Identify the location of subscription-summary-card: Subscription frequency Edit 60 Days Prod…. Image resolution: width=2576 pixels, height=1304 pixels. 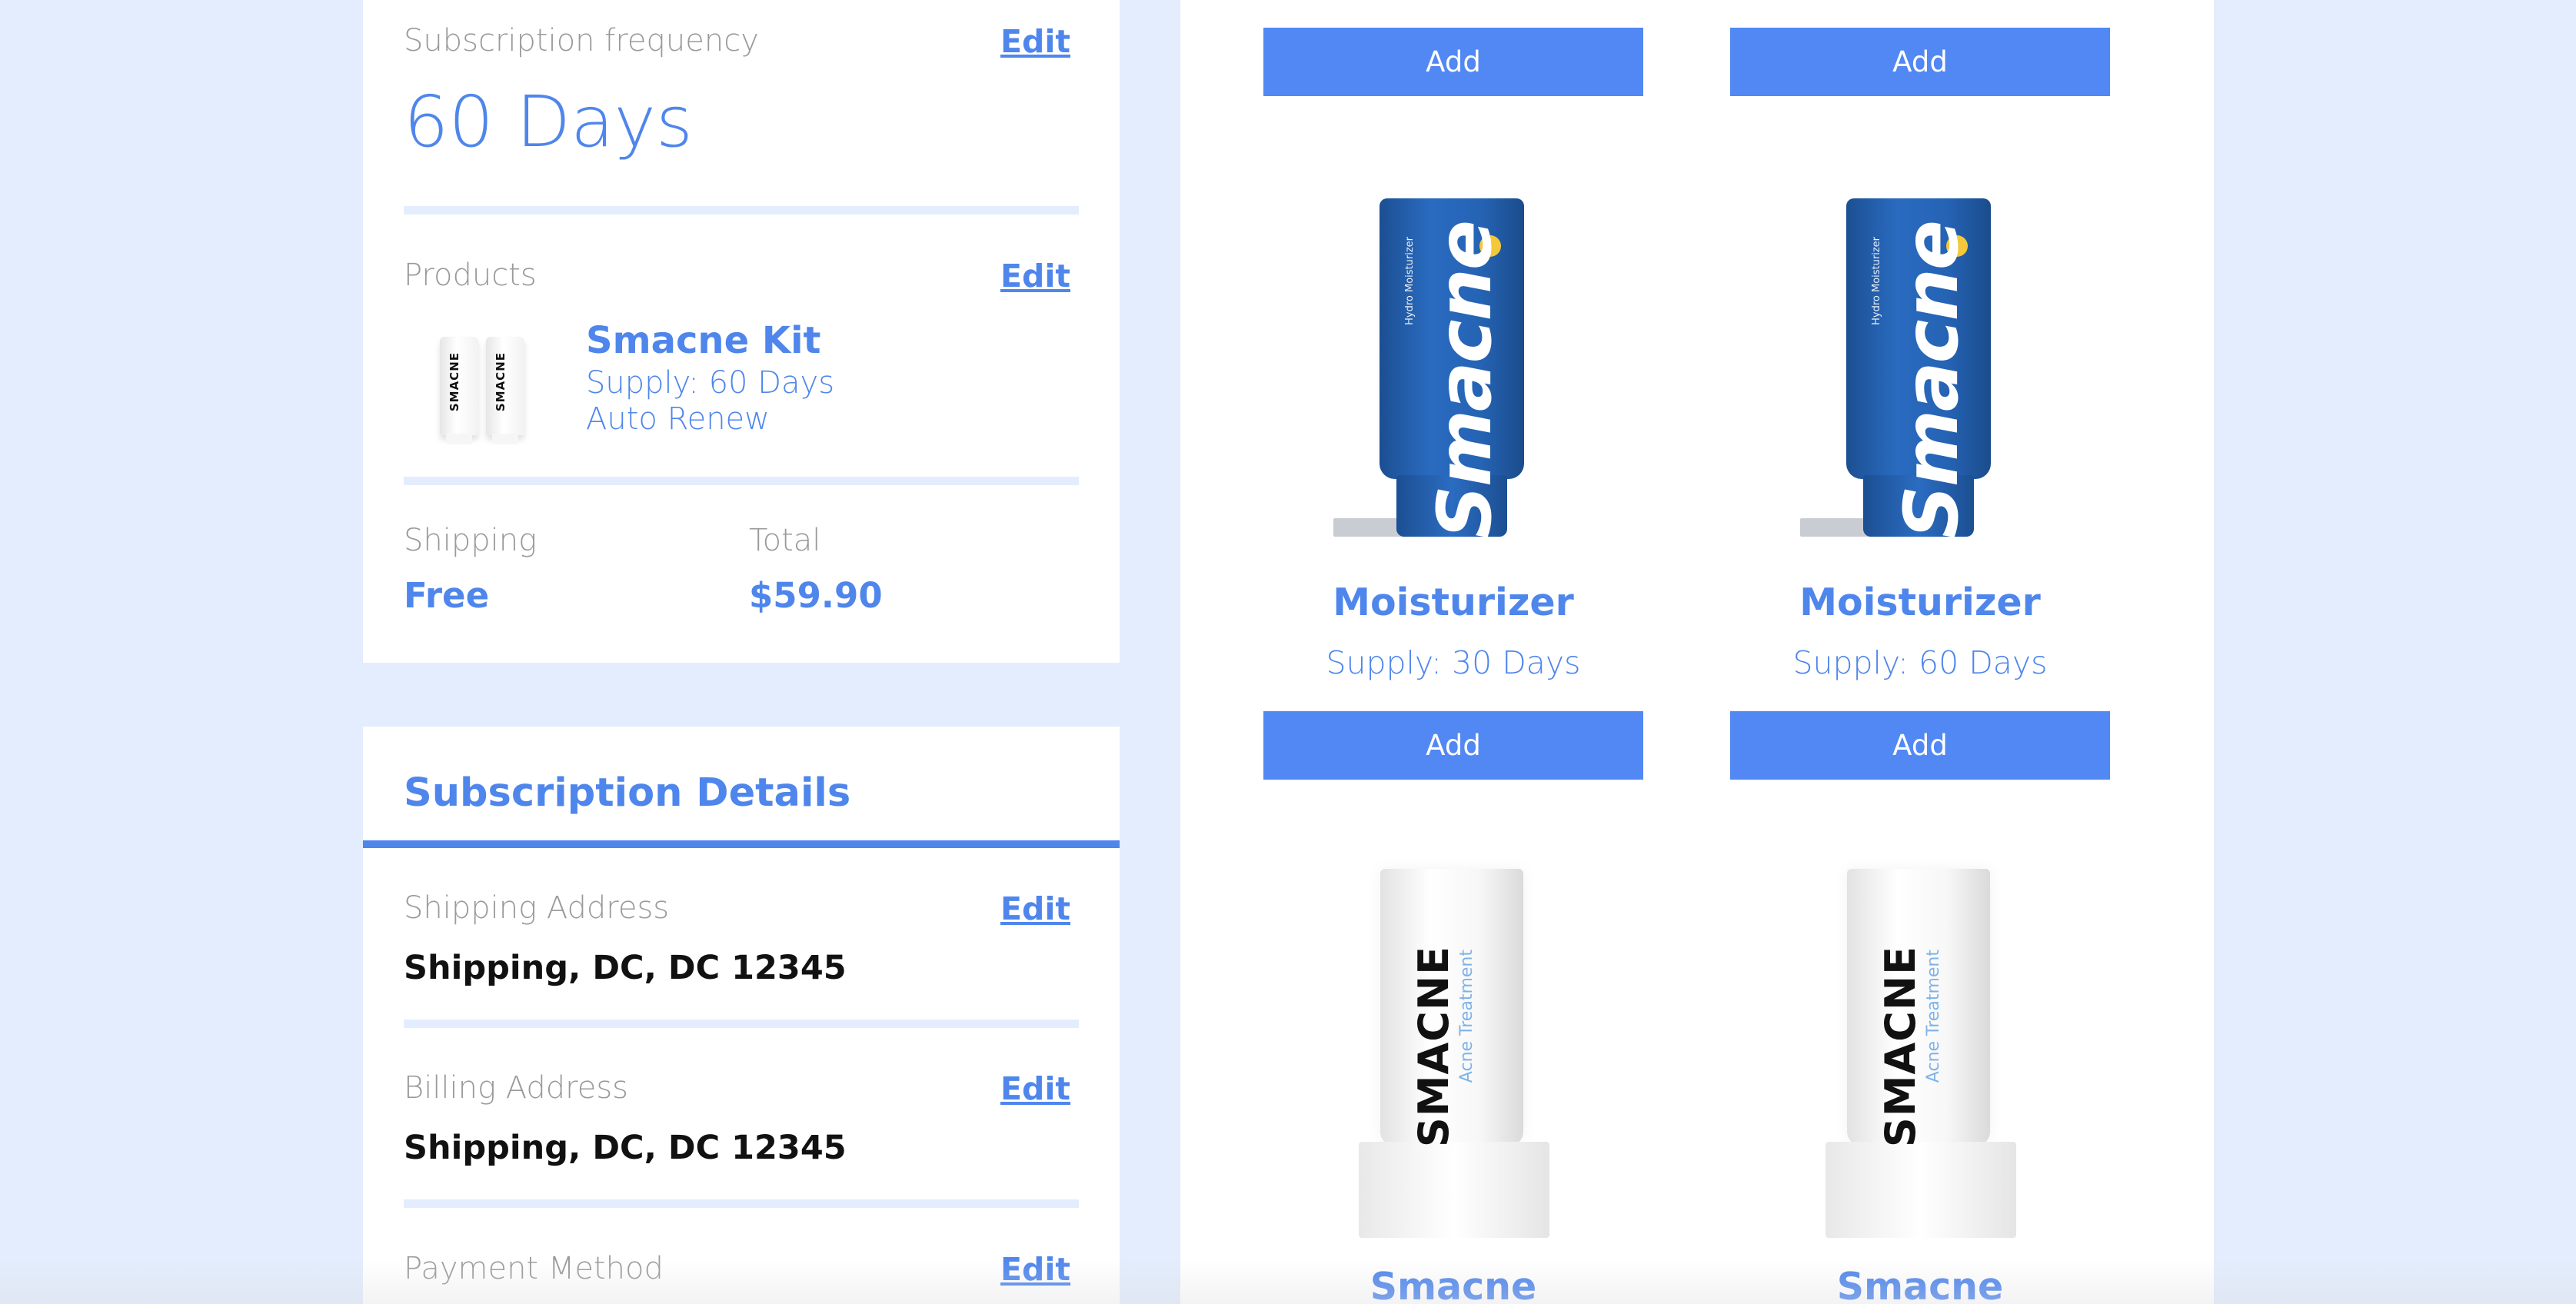
(741, 331).